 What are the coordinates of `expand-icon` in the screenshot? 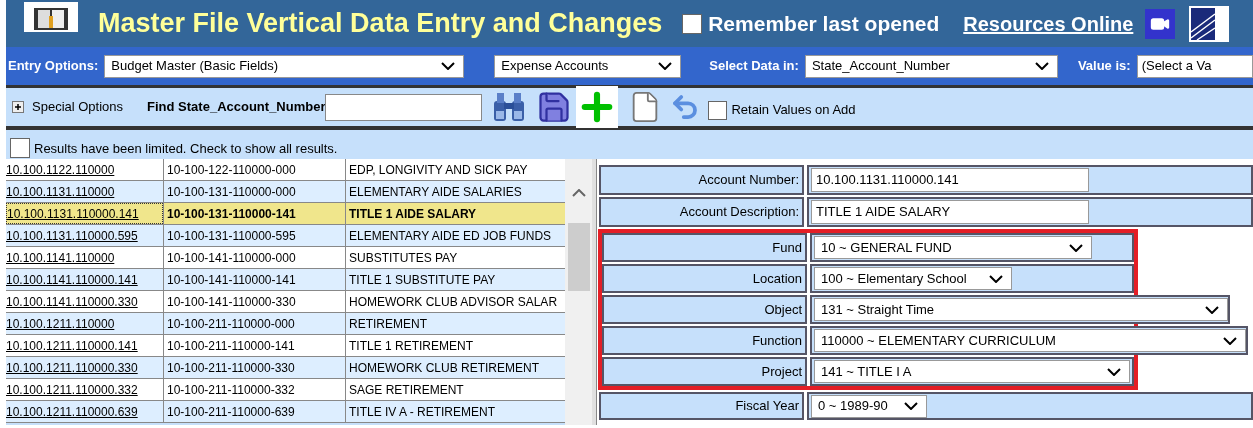 It's located at (18, 107).